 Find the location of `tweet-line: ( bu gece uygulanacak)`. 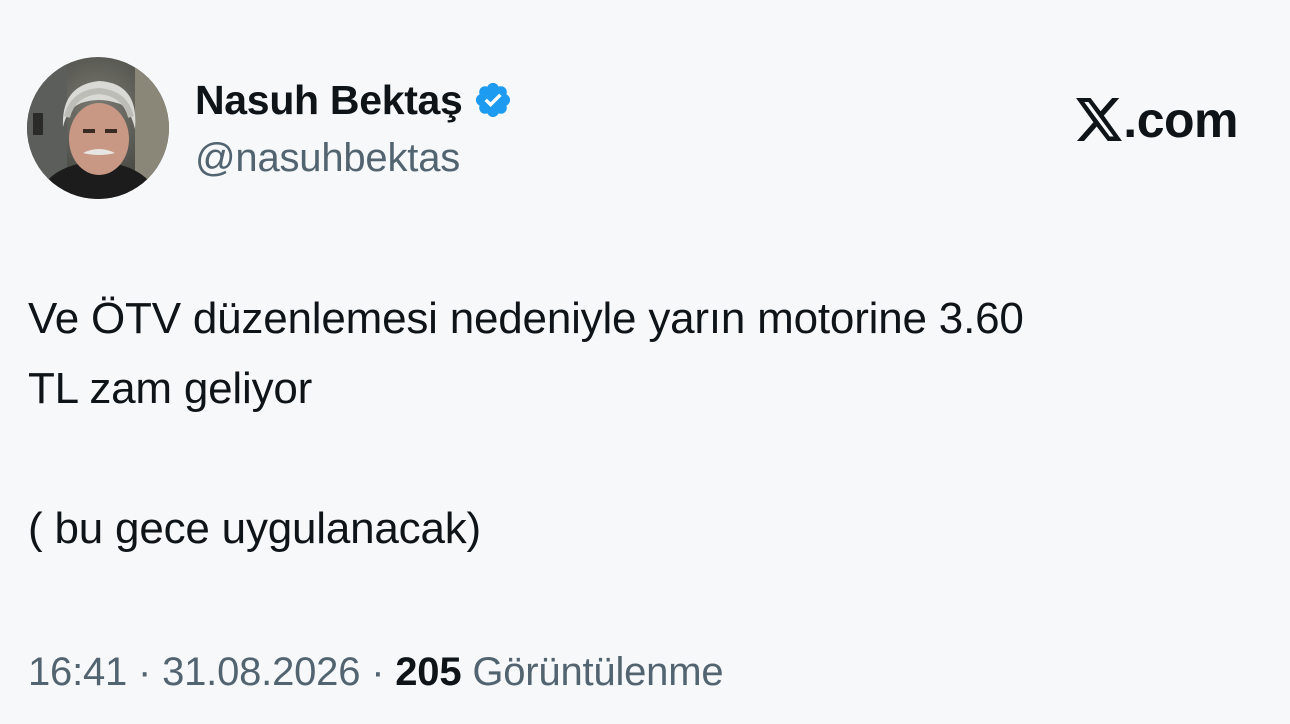

tweet-line: ( bu gece uygulanacak) is located at coordinates (255, 528).